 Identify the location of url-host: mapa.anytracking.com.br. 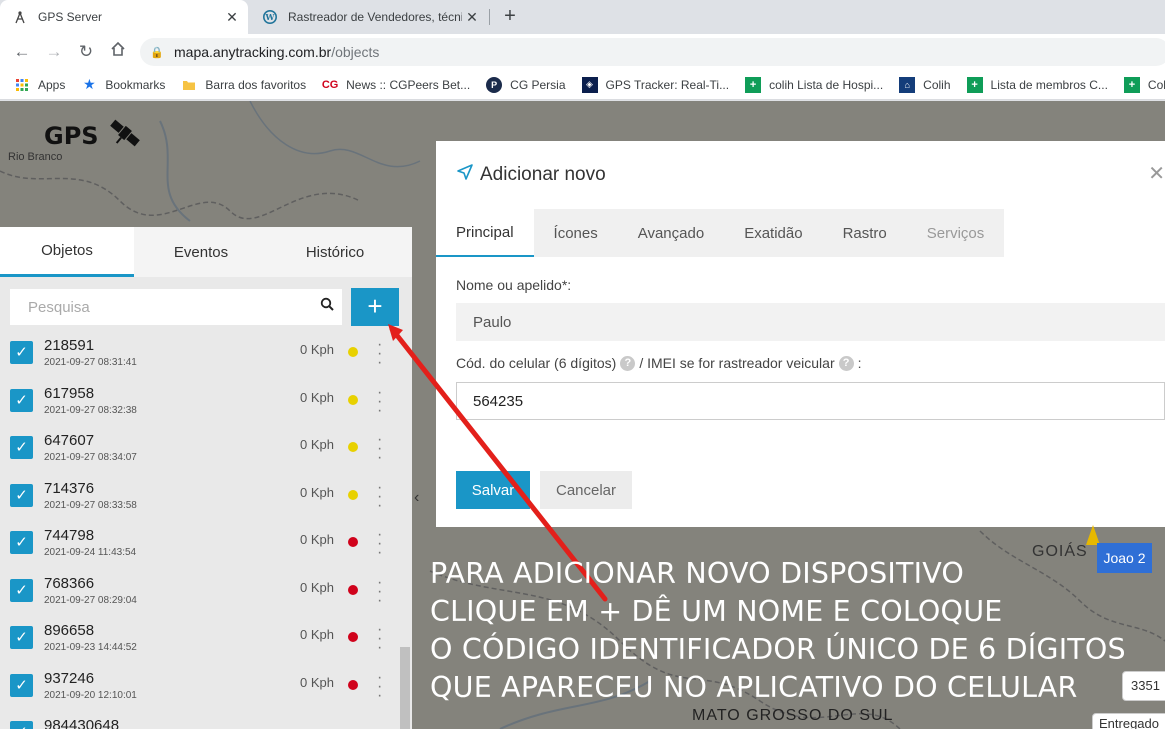
(253, 52).